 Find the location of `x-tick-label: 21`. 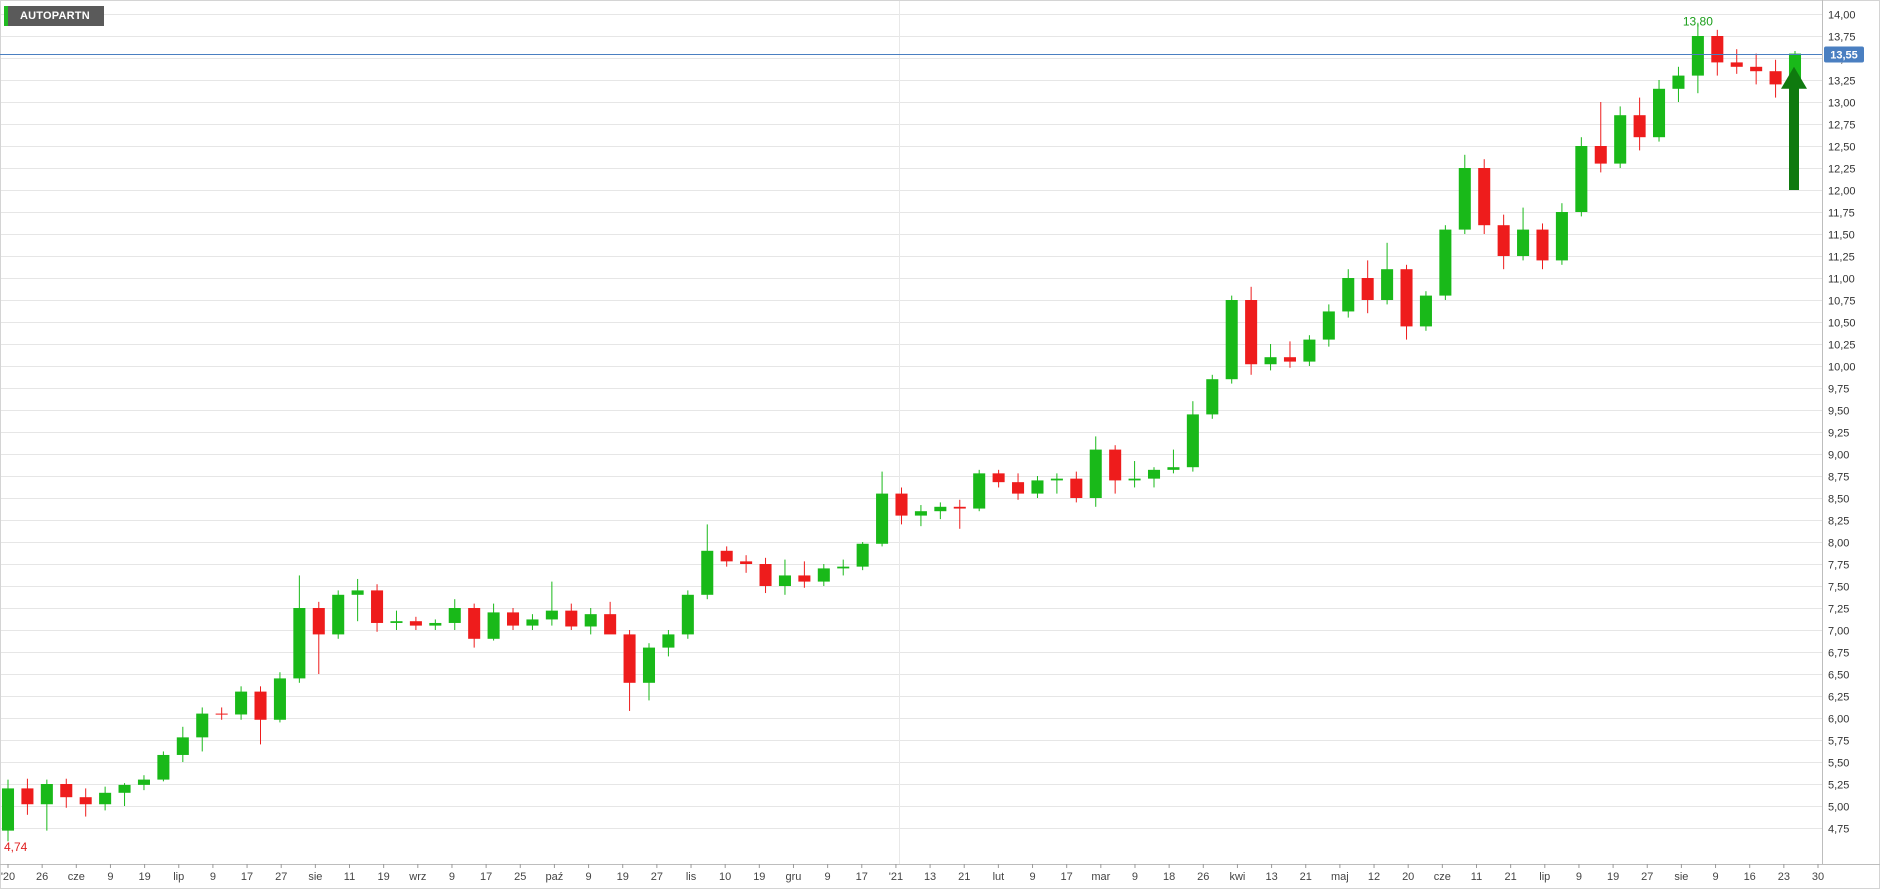

x-tick-label: 21 is located at coordinates (964, 877).